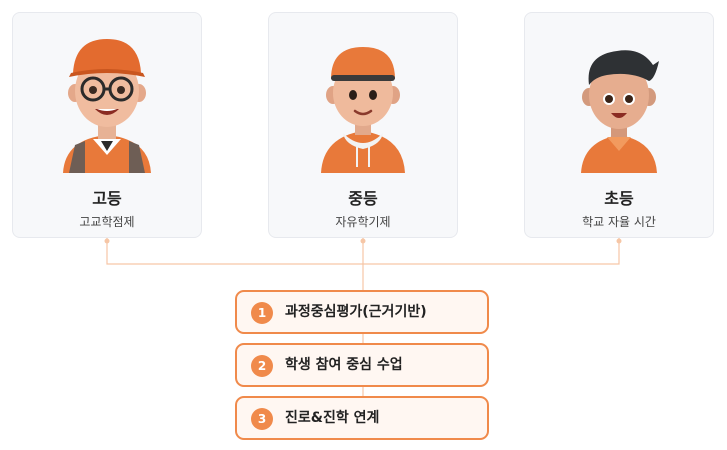 The image size is (727, 450). I want to click on step-label: 진로&진학 연계, so click(332, 418).